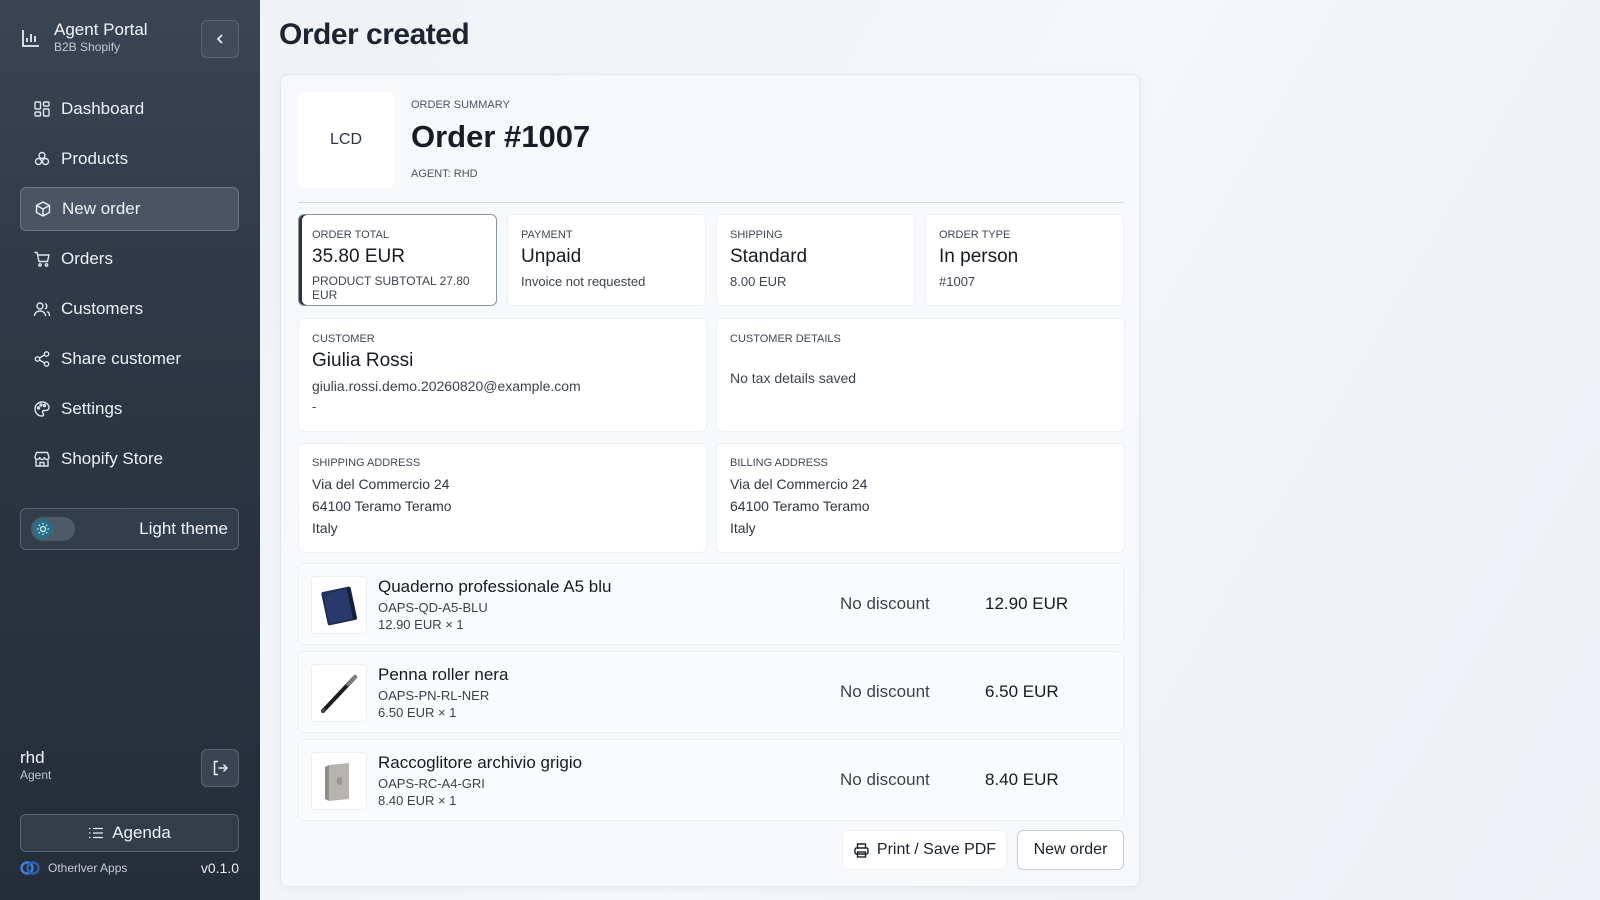 This screenshot has width=1600, height=900. I want to click on customer-details-box: CUSTOMER DETAILS No tax details saved, so click(920, 375).